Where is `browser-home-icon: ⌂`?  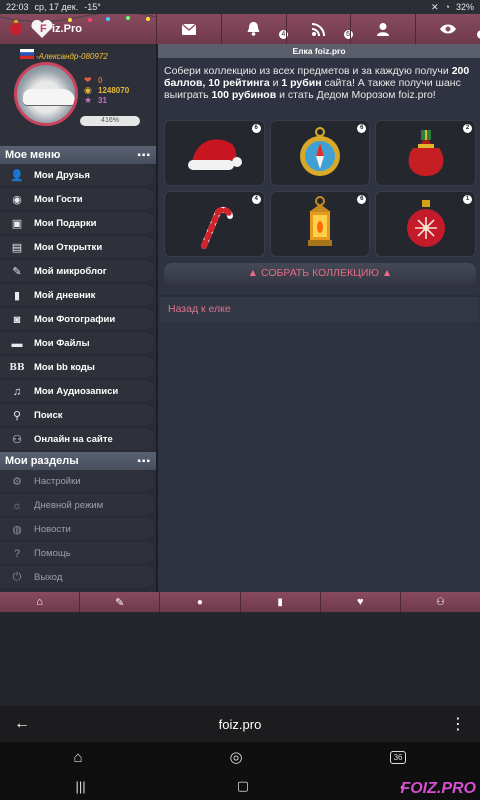 browser-home-icon: ⌂ is located at coordinates (77, 757).